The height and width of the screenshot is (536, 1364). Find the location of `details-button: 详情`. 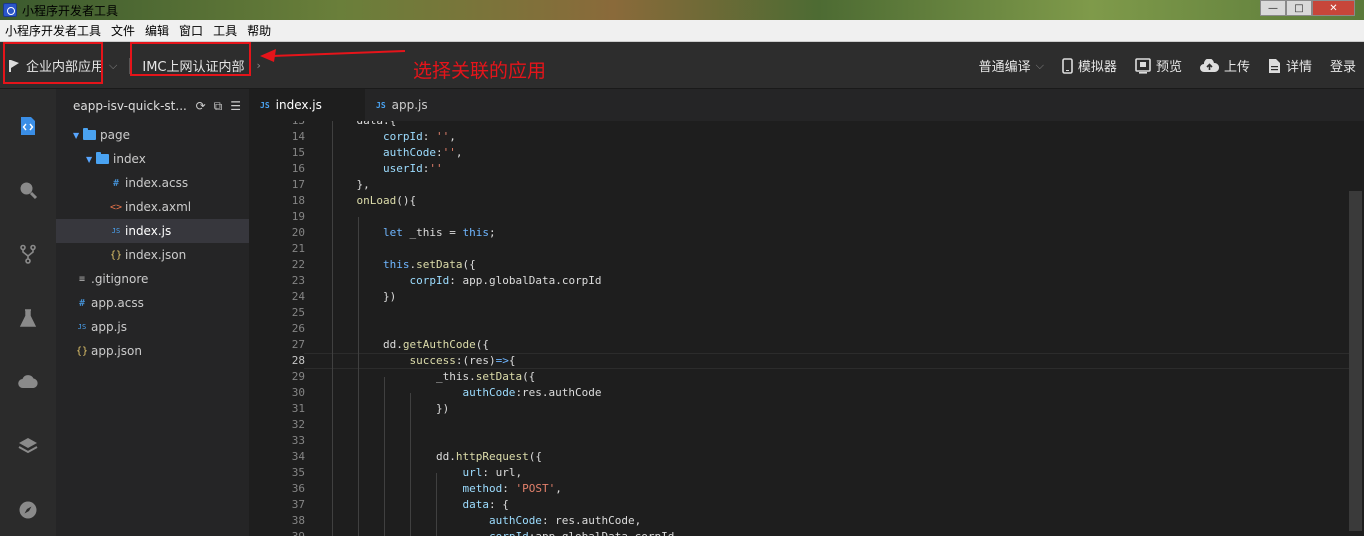

details-button: 详情 is located at coordinates (1290, 65).